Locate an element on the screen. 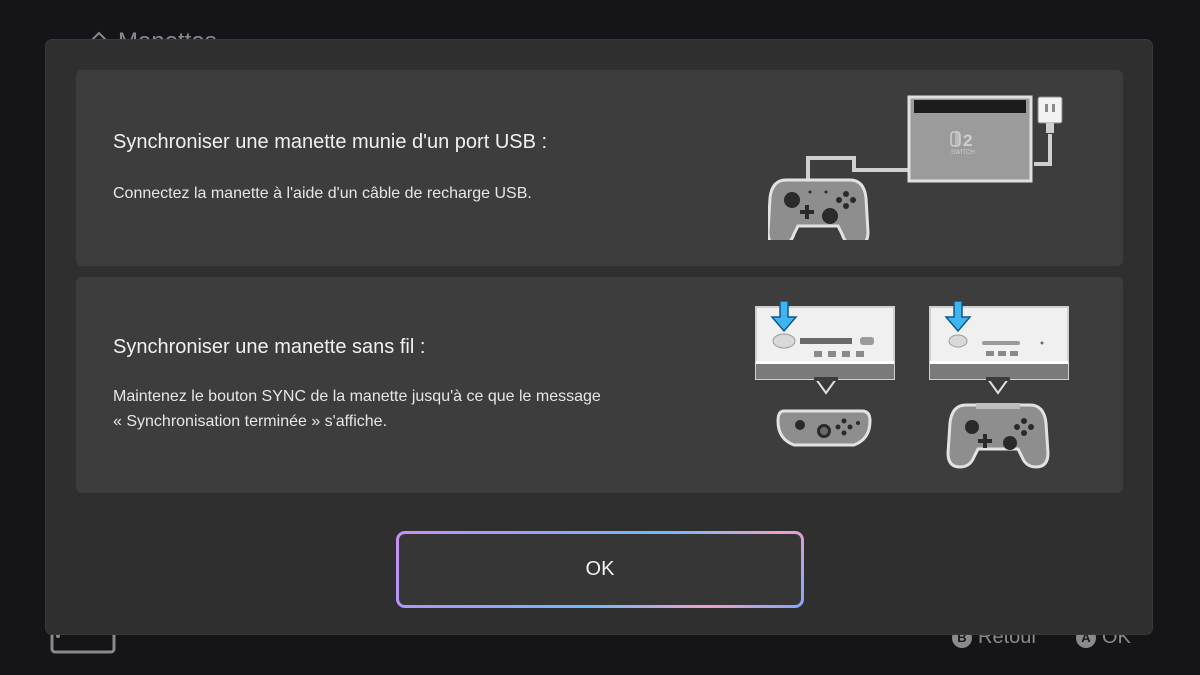 The width and height of the screenshot is (1200, 675). ok-button-label: OK is located at coordinates (600, 569).